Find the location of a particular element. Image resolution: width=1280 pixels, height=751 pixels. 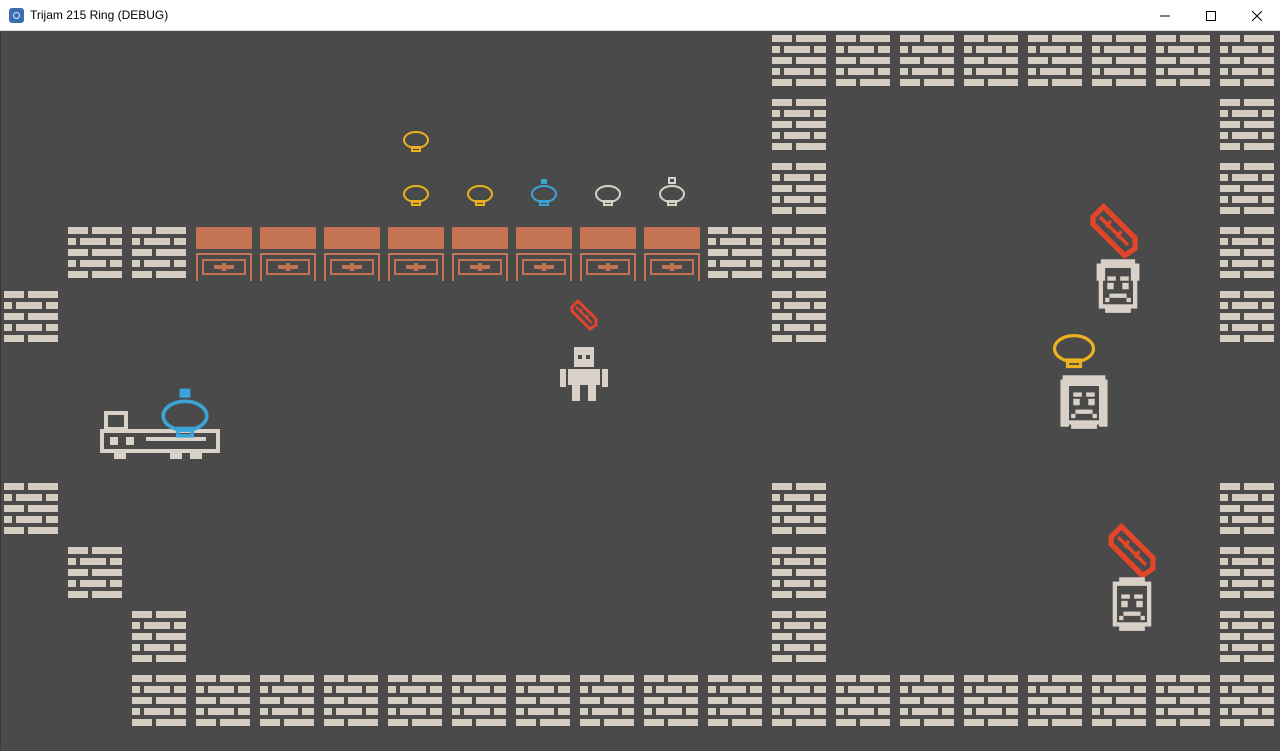

window-titlebar: Trijam 215 Ring (DEBUG) is located at coordinates (640, 15).